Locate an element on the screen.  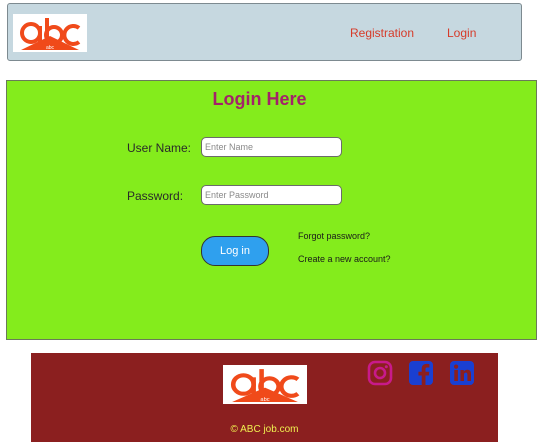
username-label: User Name: is located at coordinates (159, 148).